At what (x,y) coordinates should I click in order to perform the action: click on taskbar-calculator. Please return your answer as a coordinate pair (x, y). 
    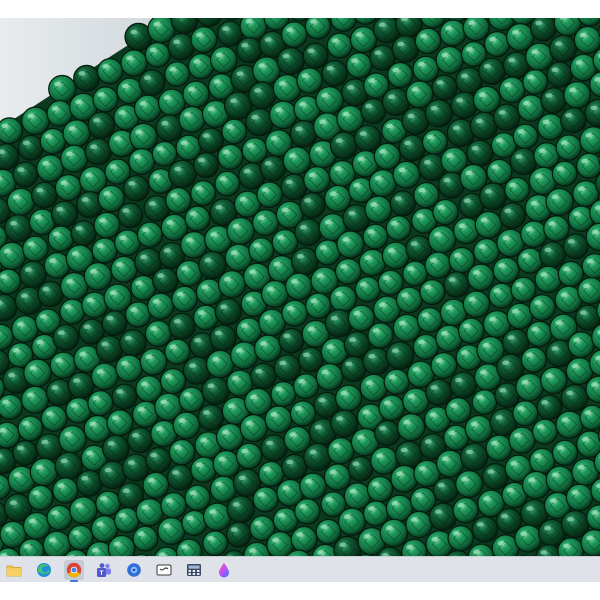
    Looking at the image, I should click on (194, 570).